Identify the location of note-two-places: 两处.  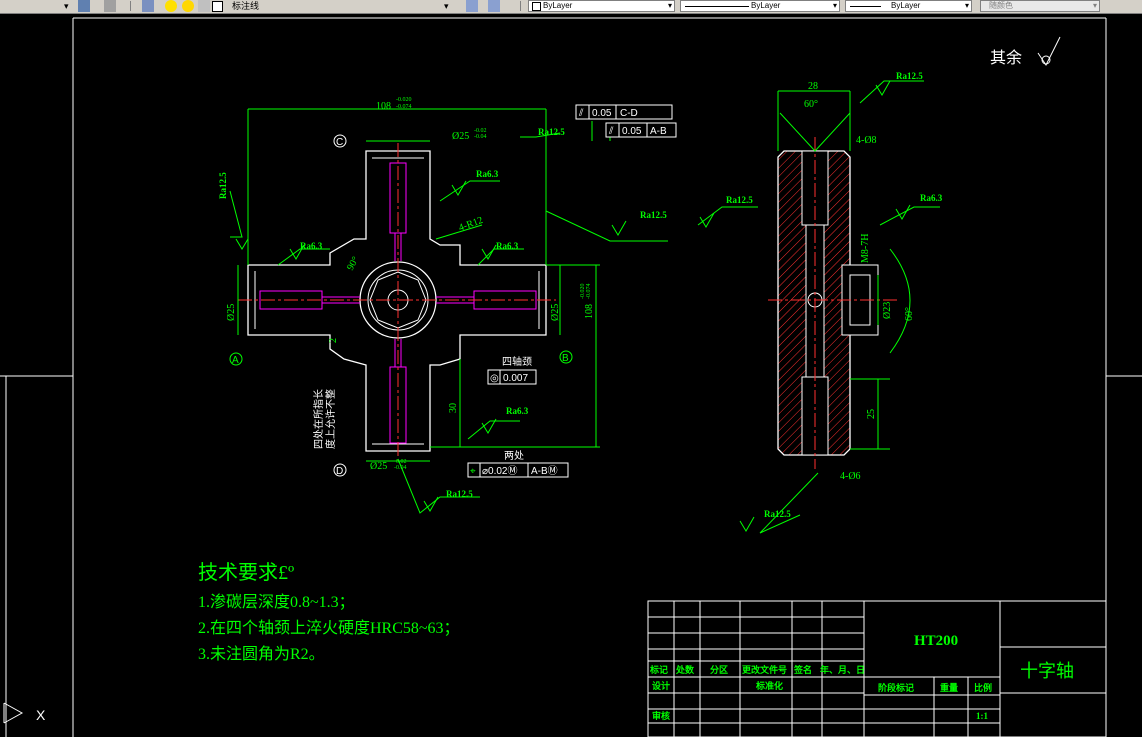
(514, 456).